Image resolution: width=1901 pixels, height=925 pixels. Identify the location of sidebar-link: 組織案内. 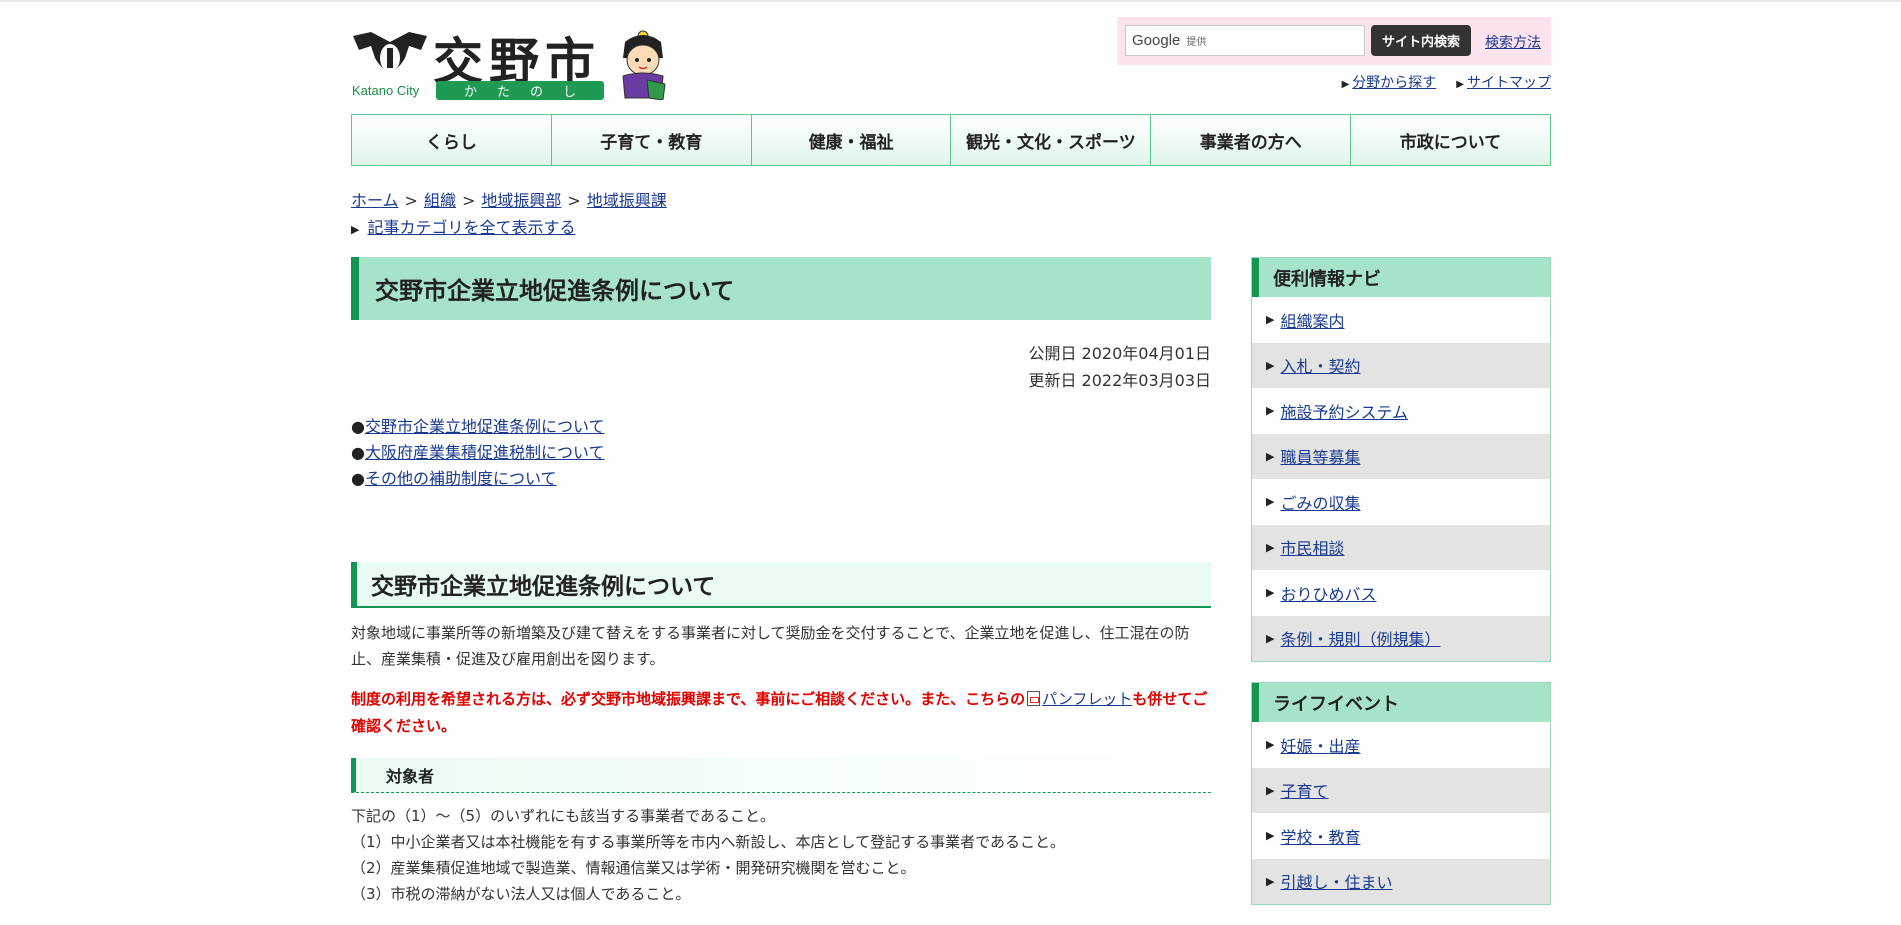
(1312, 320).